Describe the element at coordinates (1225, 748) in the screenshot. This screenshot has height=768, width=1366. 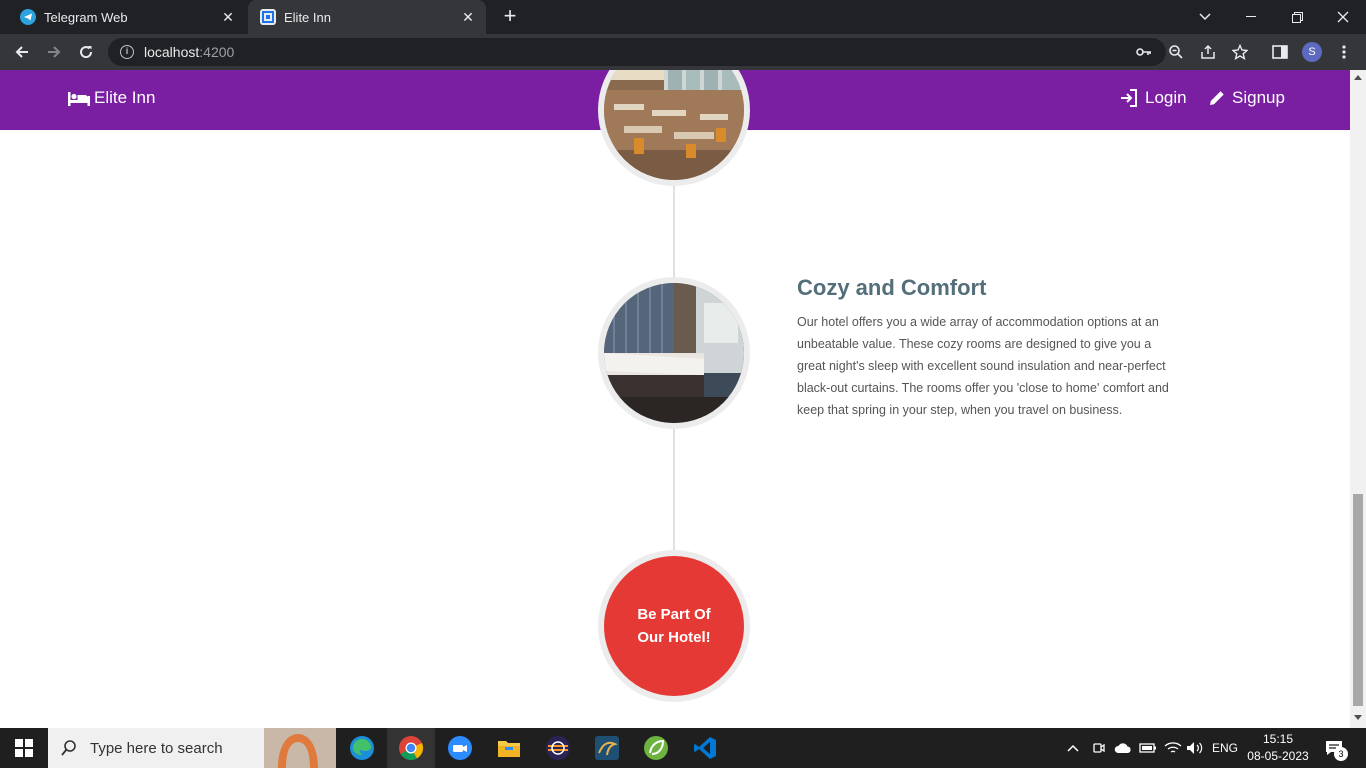
I see `language-indicator: ENG` at that location.